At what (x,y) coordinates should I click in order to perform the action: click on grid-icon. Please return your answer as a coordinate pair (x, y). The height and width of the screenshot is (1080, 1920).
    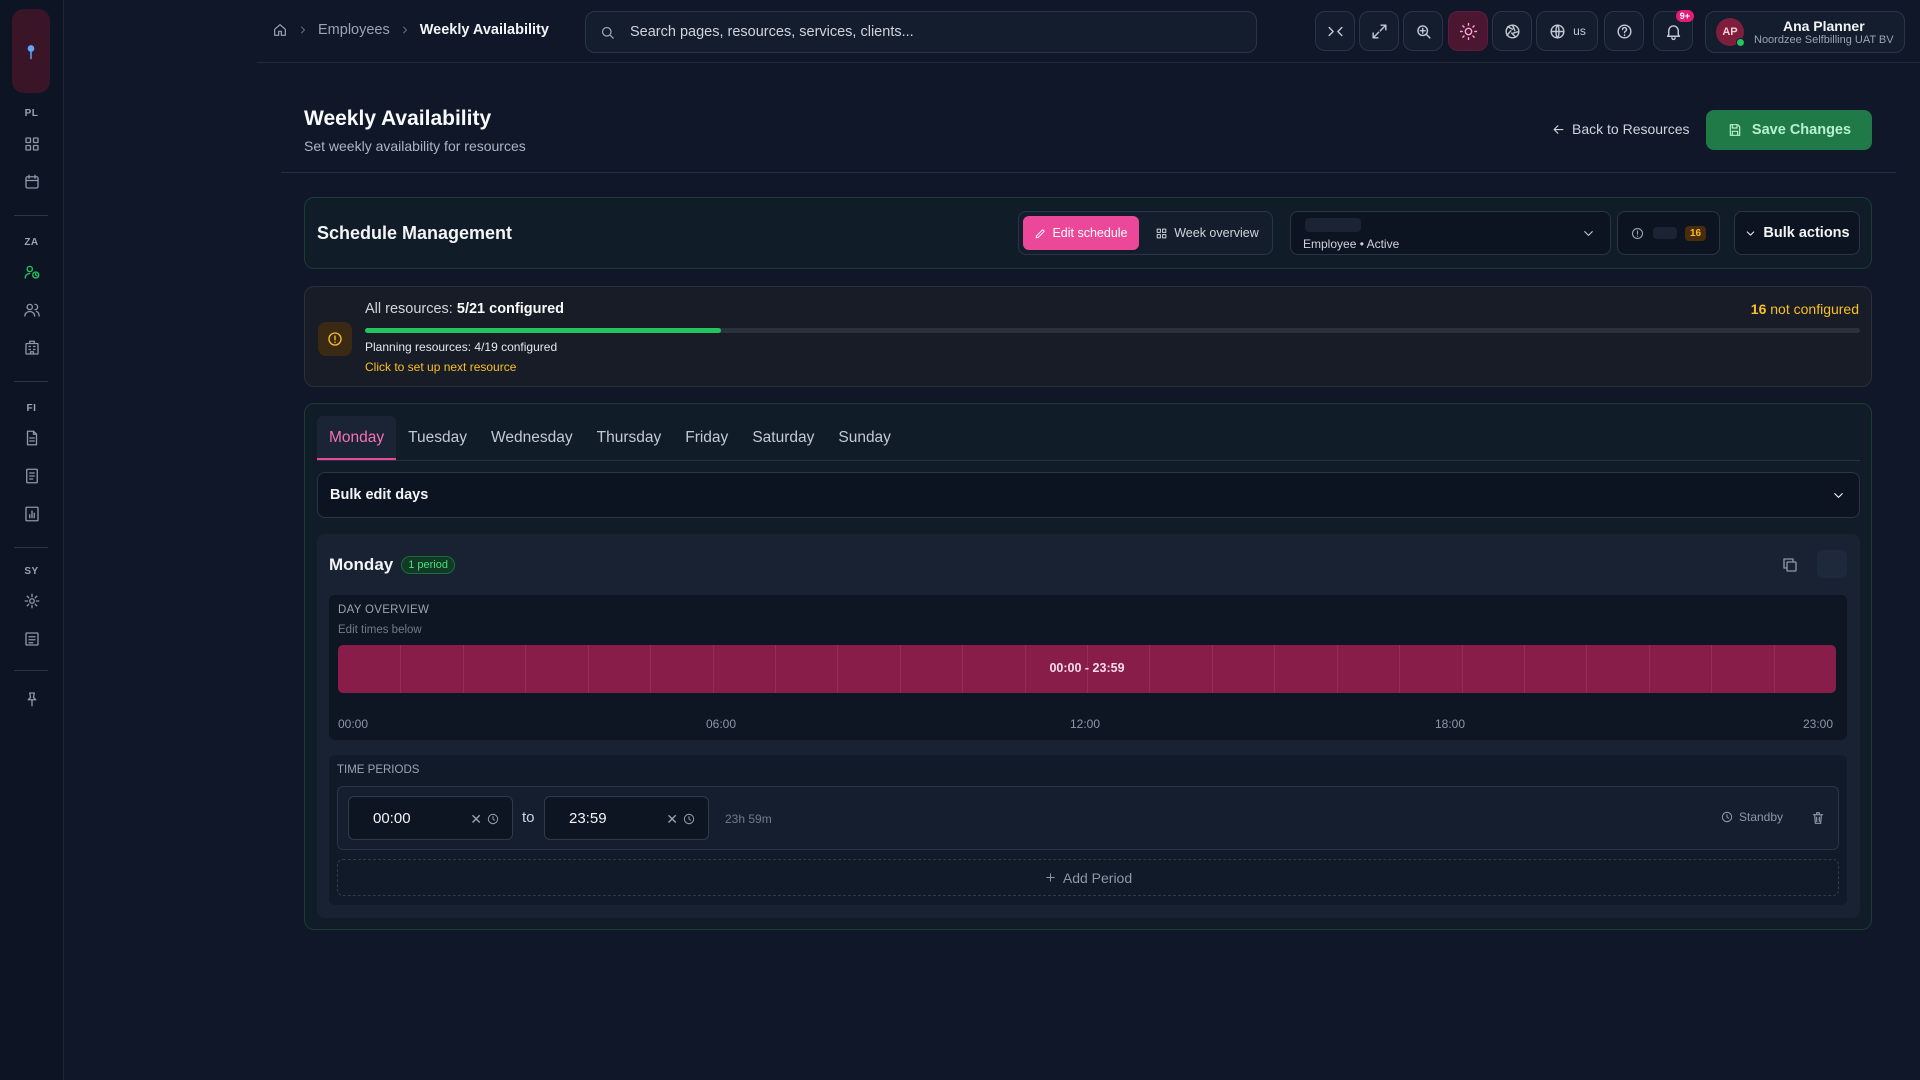
    Looking at the image, I should click on (1161, 233).